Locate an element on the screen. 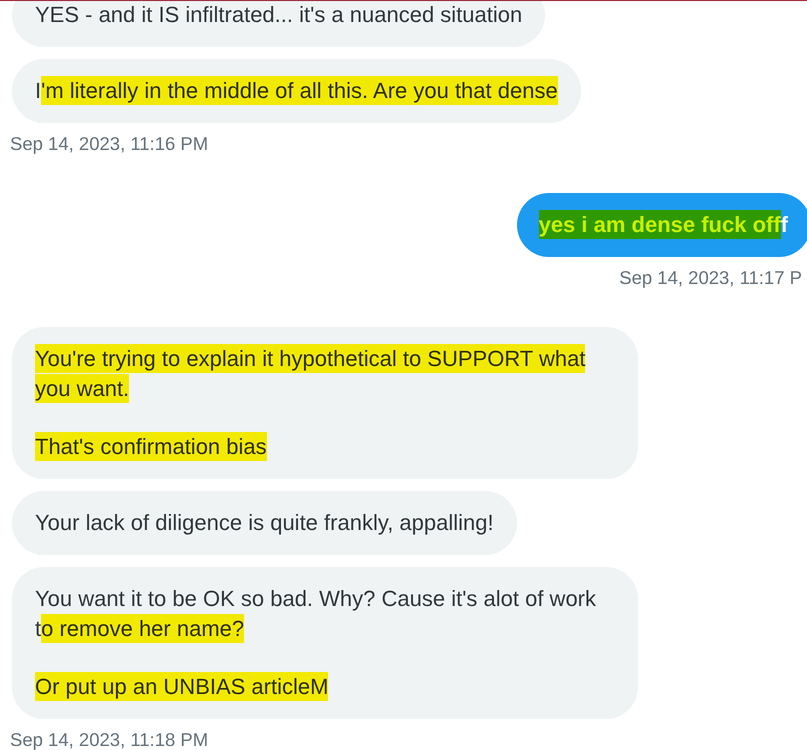 The height and width of the screenshot is (750, 807). message-text: YES - and it IS infiltrated... it's a nuanced situation is located at coordinates (278, 15).